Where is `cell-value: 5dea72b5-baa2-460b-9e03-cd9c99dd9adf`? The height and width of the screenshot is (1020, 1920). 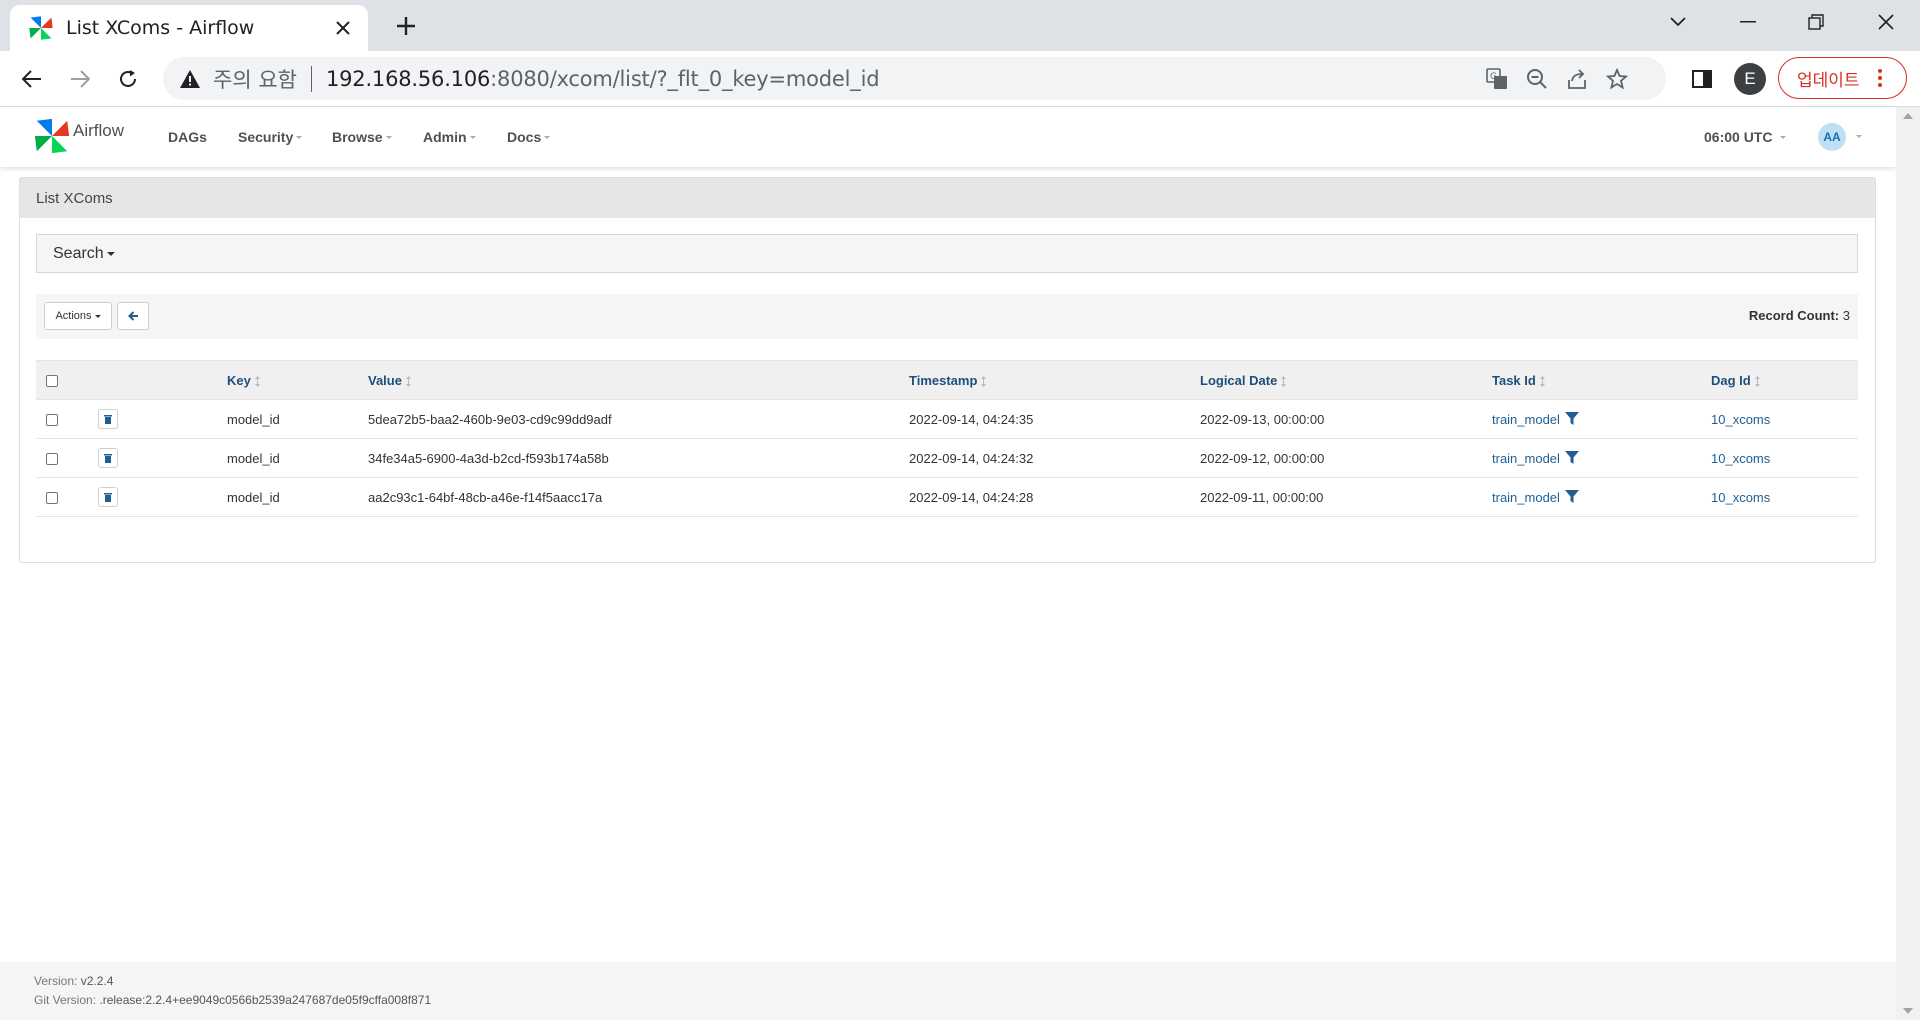 cell-value: 5dea72b5-baa2-460b-9e03-cd9c99dd9adf is located at coordinates (638, 419).